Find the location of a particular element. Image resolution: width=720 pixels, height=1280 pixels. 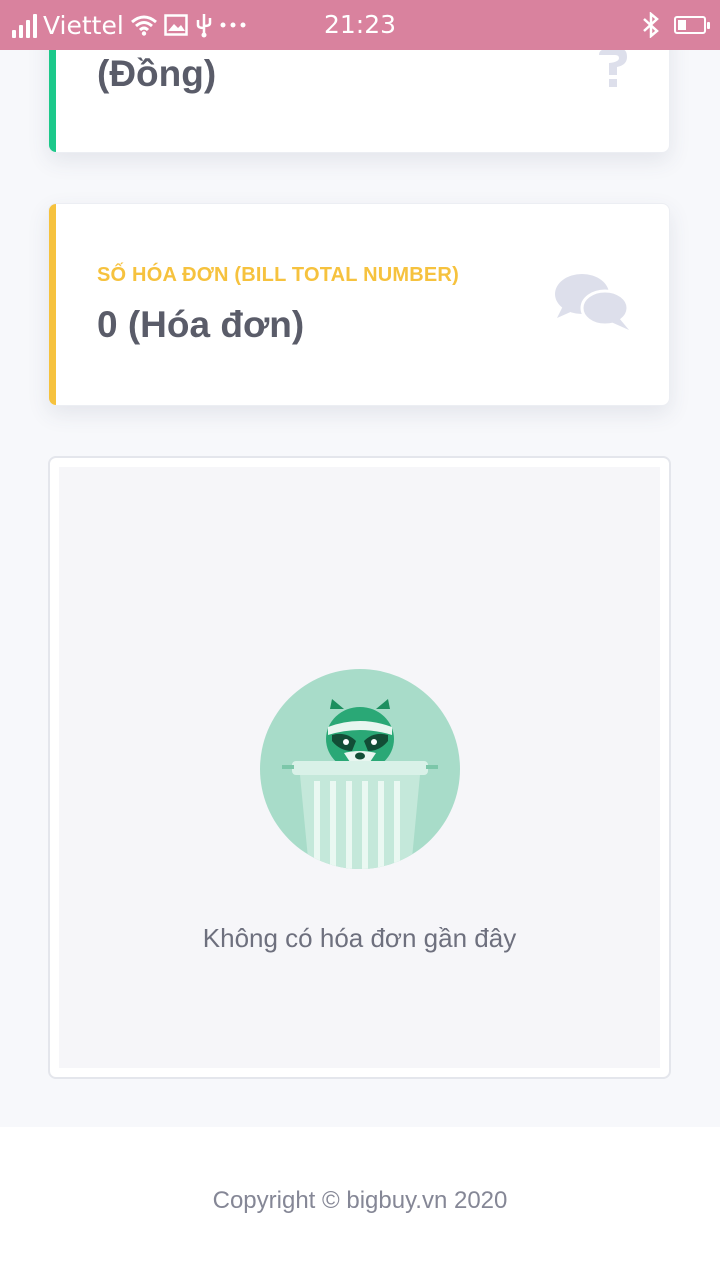

copyright-text: Copyright © bigbuy.vn 2020 is located at coordinates (360, 1200).